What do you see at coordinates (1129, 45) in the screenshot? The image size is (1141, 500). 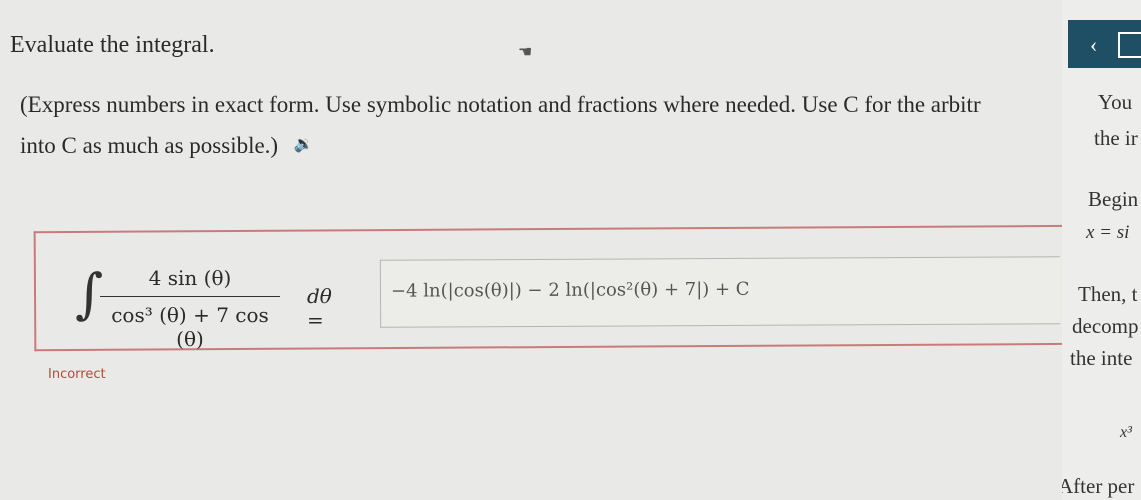 I see `ebook-icon` at bounding box center [1129, 45].